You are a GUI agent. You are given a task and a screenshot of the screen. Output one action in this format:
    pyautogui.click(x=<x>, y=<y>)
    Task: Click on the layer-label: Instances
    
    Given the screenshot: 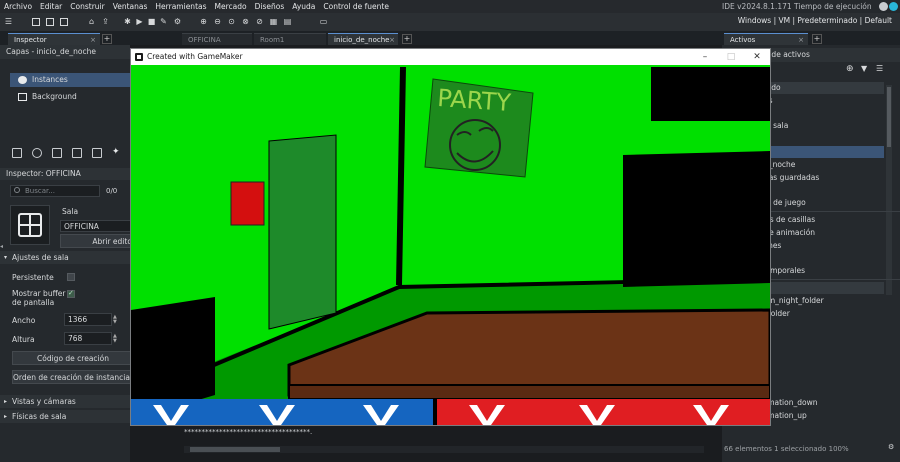 What is the action you would take?
    pyautogui.click(x=50, y=79)
    